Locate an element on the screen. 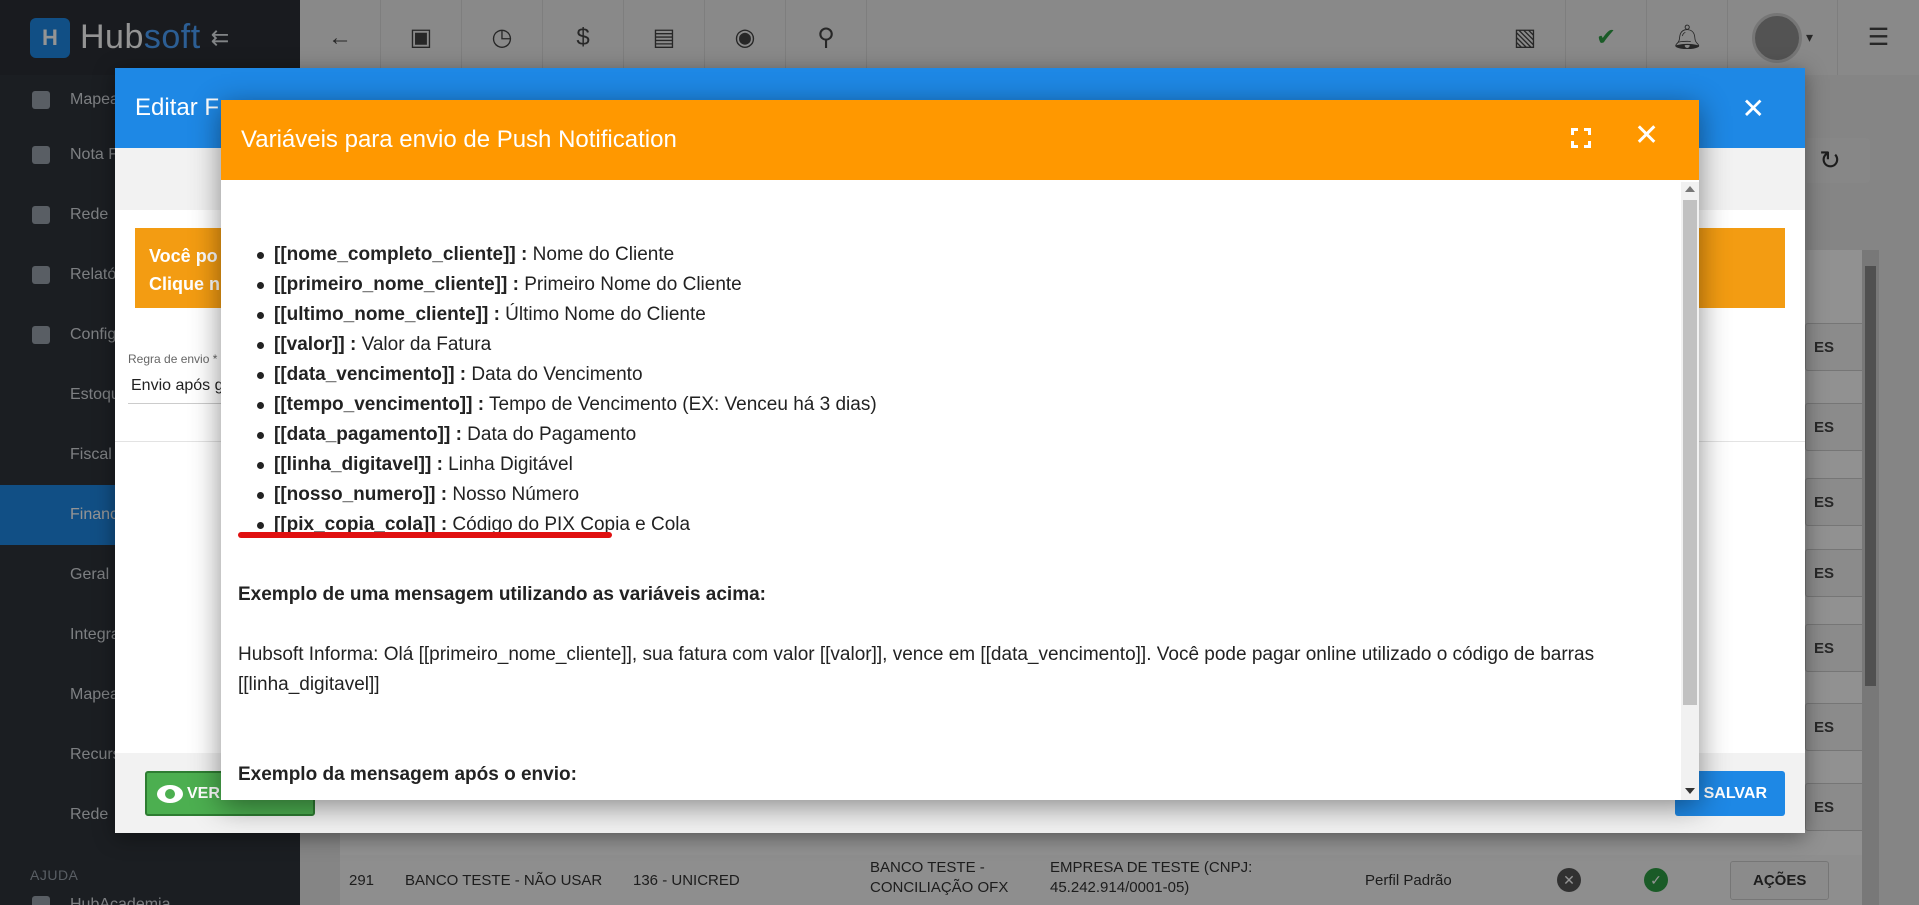 The width and height of the screenshot is (1919, 905). list-item: [[linha_digitavel]] : Linha Digitável is located at coordinates (960, 465).